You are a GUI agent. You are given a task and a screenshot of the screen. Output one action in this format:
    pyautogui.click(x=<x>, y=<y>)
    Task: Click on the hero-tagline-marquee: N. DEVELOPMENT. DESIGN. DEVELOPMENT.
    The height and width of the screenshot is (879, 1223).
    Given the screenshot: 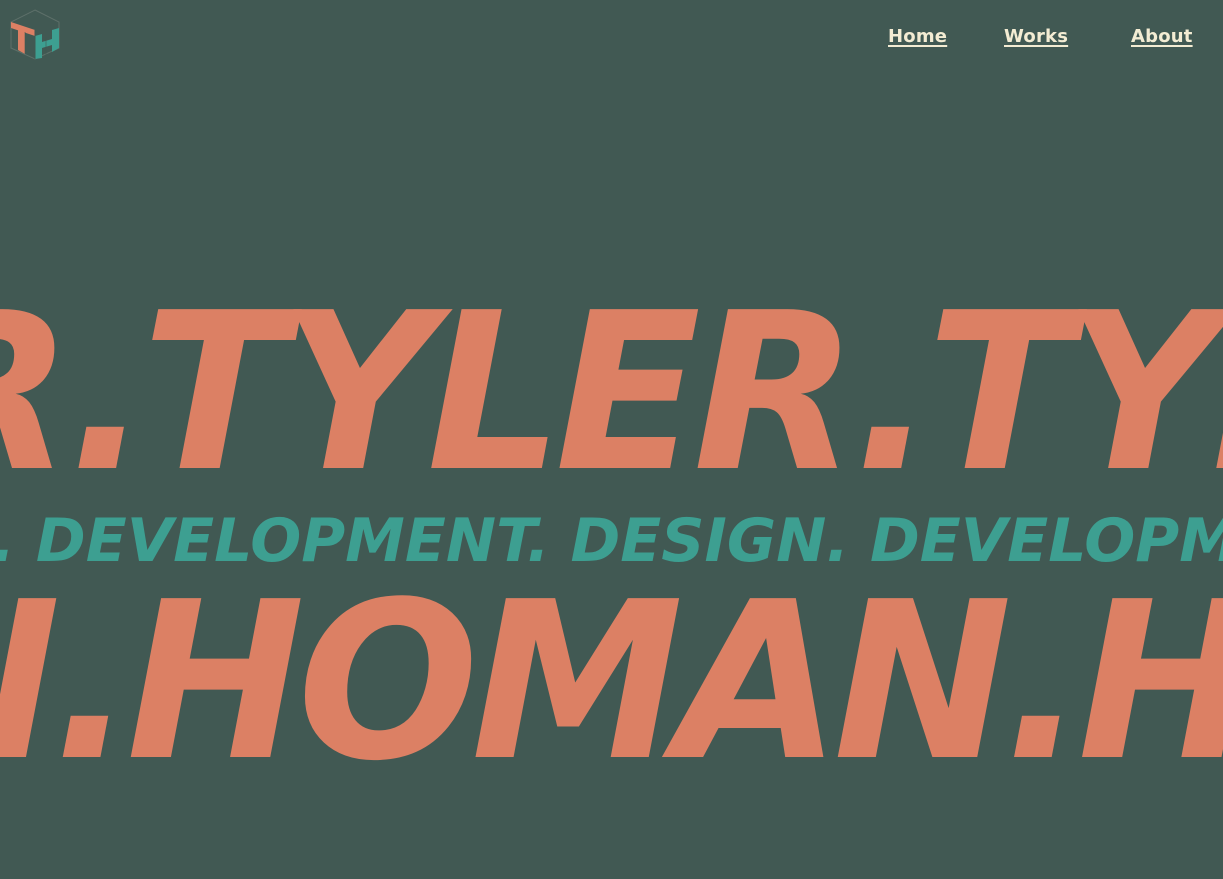 What is the action you would take?
    pyautogui.click(x=611, y=541)
    